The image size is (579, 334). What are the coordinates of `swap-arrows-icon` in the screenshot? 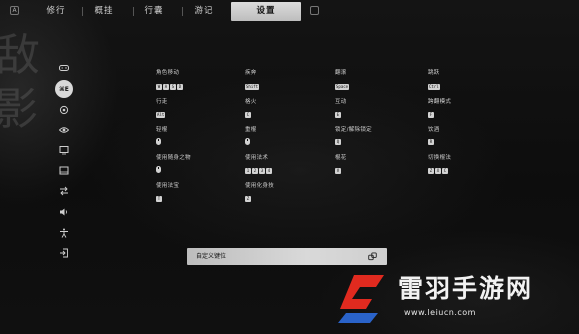 It's located at (64, 191).